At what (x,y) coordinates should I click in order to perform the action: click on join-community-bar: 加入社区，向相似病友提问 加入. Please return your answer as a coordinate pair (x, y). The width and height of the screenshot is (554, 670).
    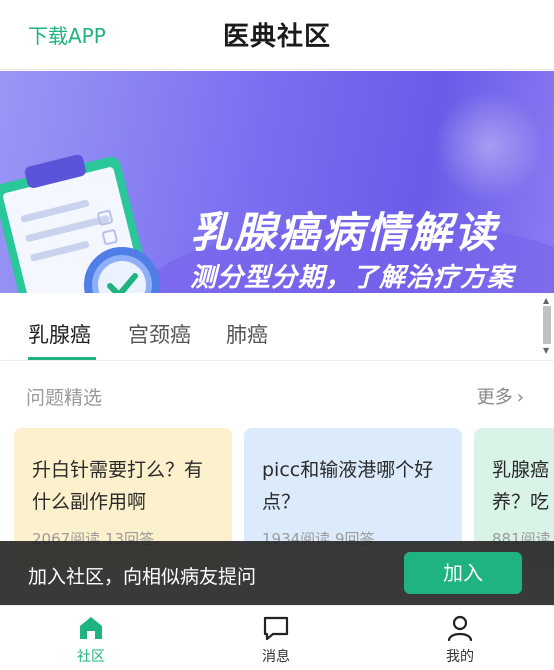
    Looking at the image, I should click on (277, 573).